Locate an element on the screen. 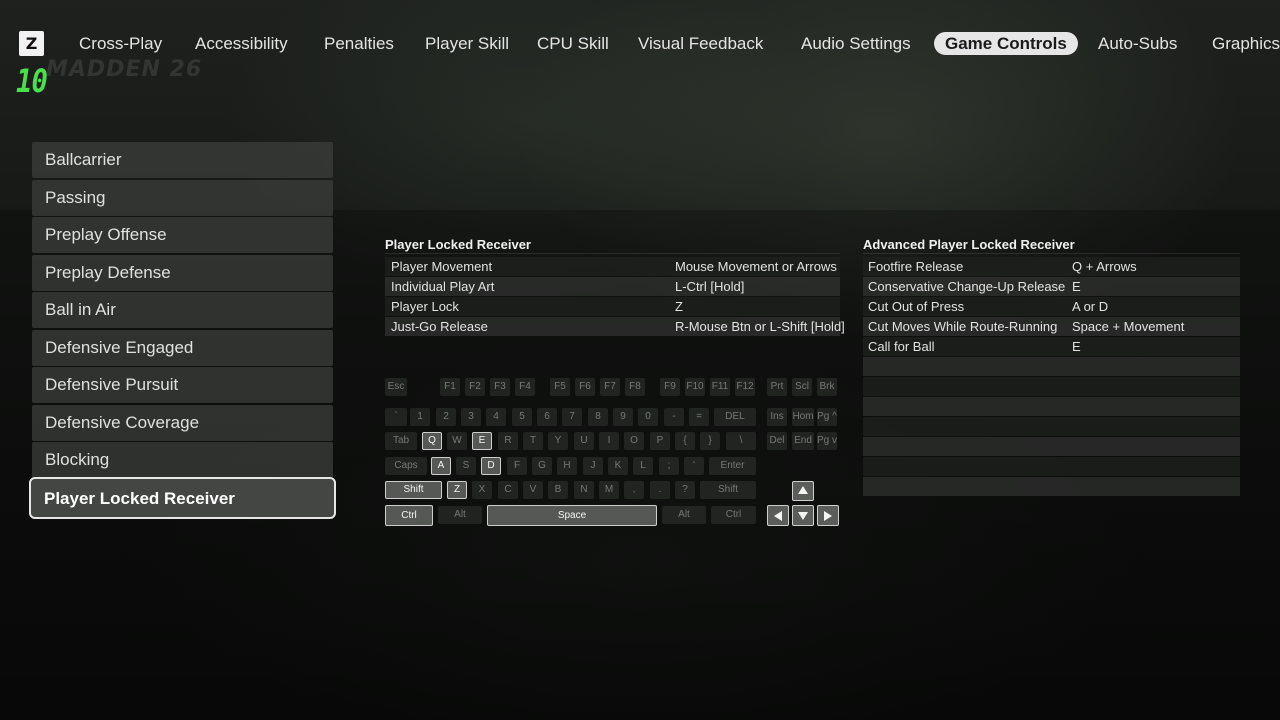 Image resolution: width=1280 pixels, height=720 pixels. key-right-ctrl: Ctrl is located at coordinates (733, 515).